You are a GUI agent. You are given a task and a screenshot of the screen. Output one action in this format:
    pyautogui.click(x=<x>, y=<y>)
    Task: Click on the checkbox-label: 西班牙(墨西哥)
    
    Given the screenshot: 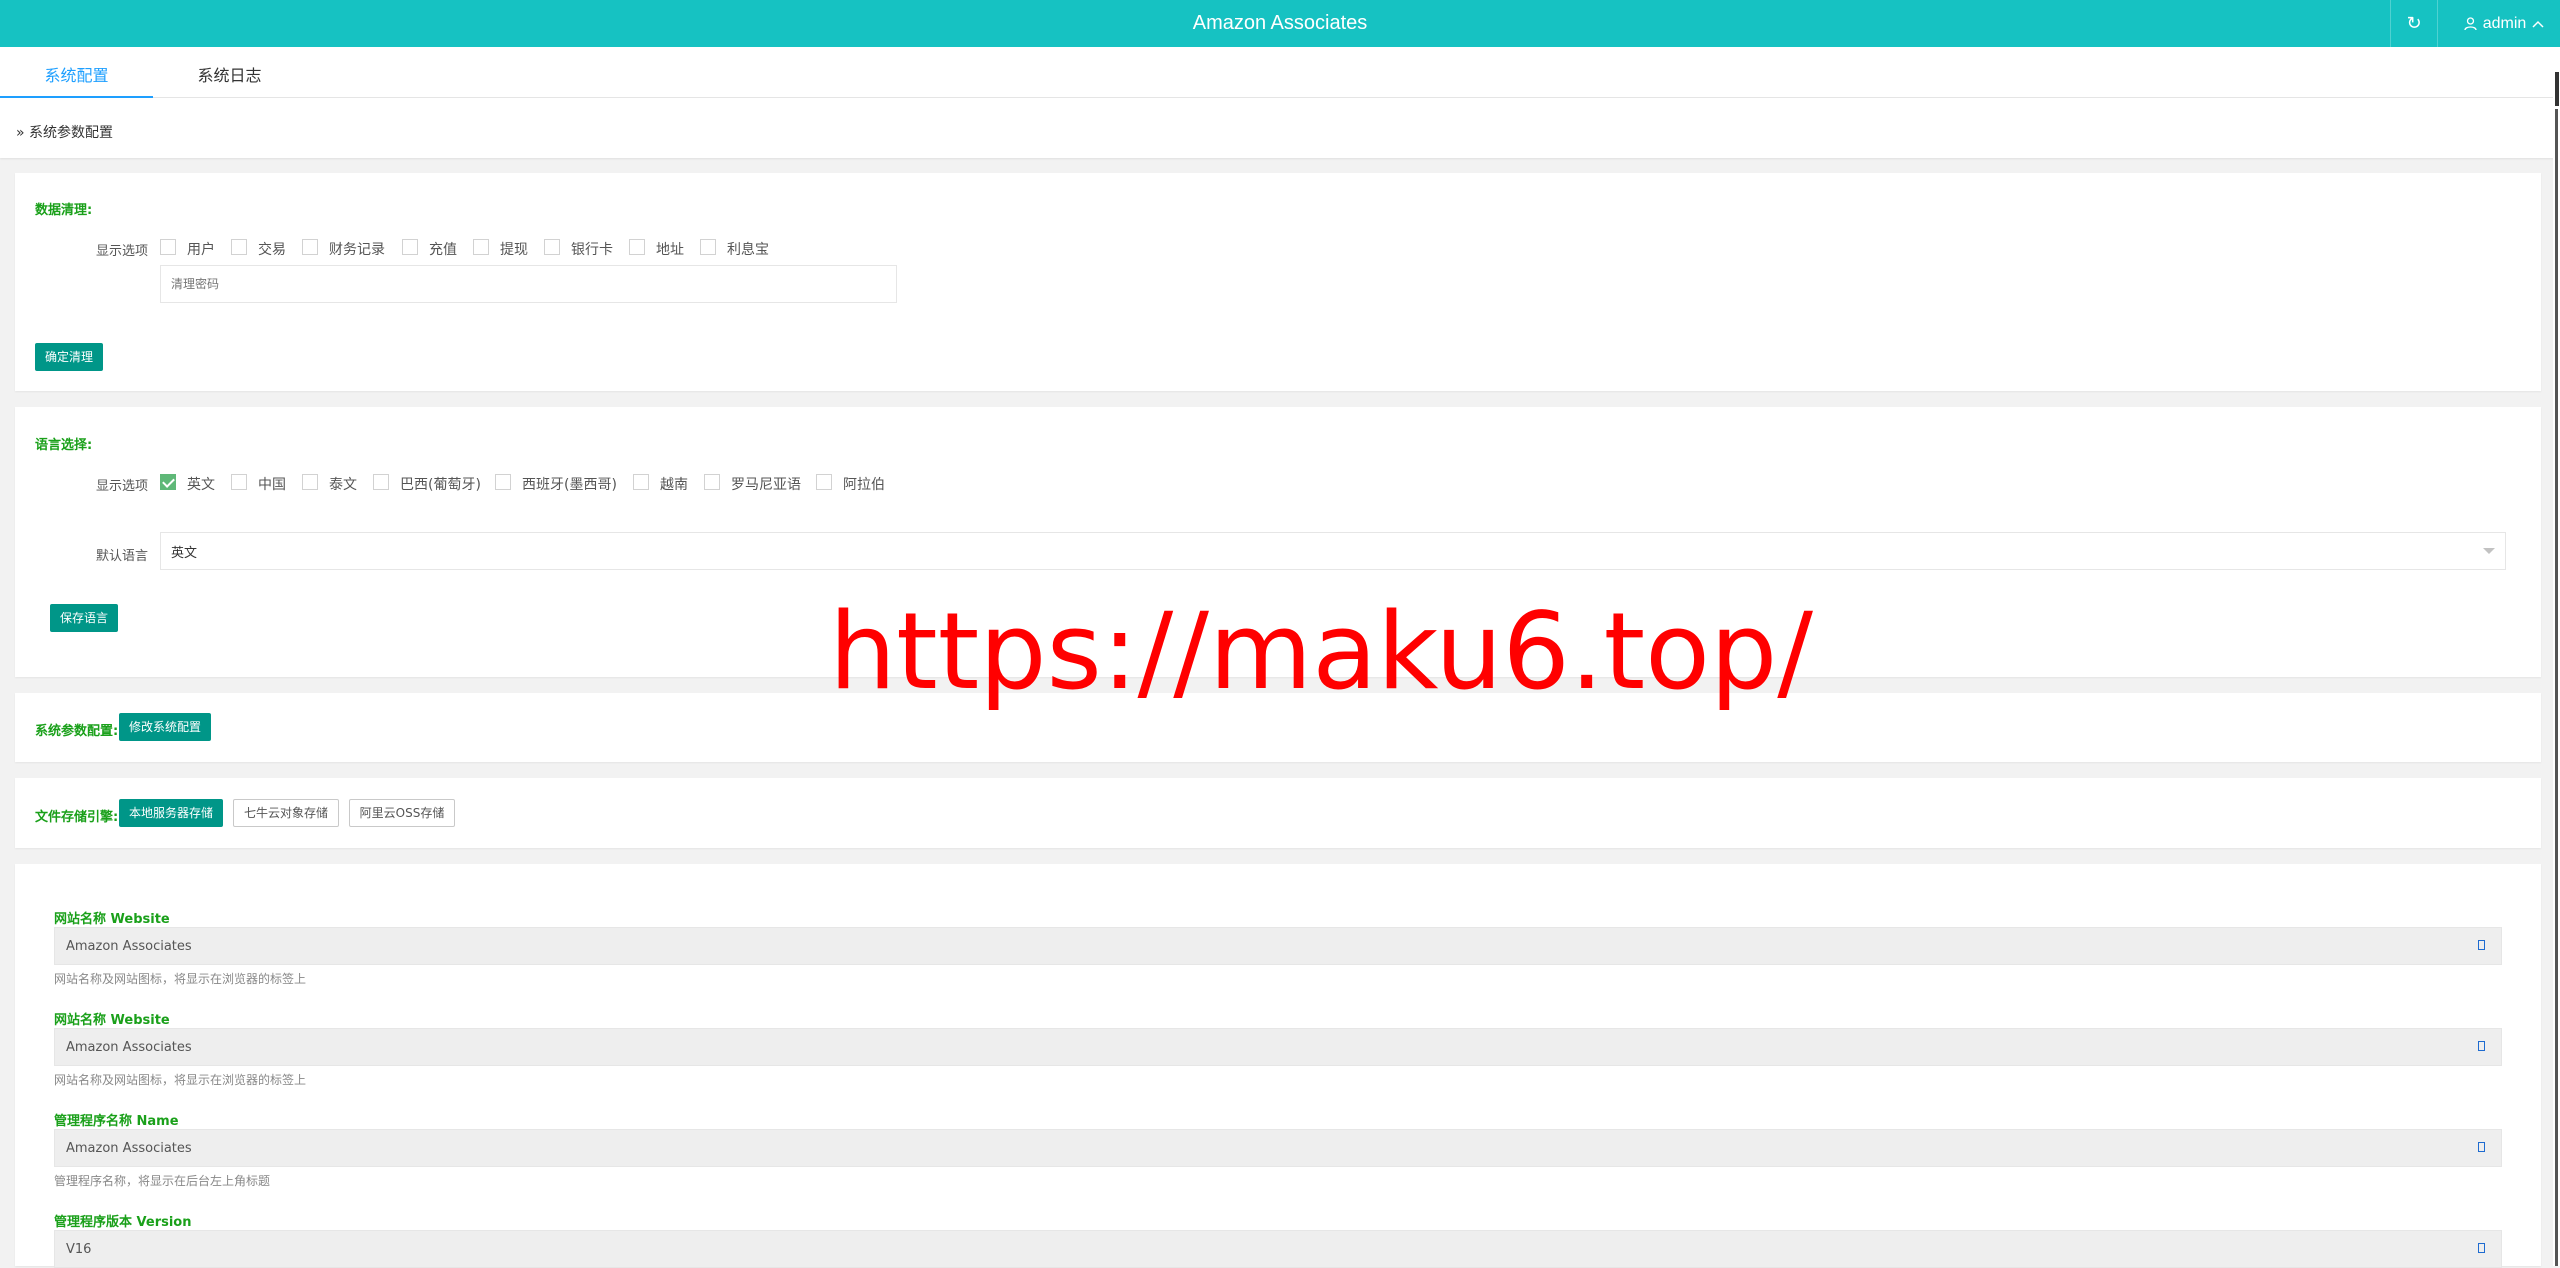 What is the action you would take?
    pyautogui.click(x=569, y=485)
    